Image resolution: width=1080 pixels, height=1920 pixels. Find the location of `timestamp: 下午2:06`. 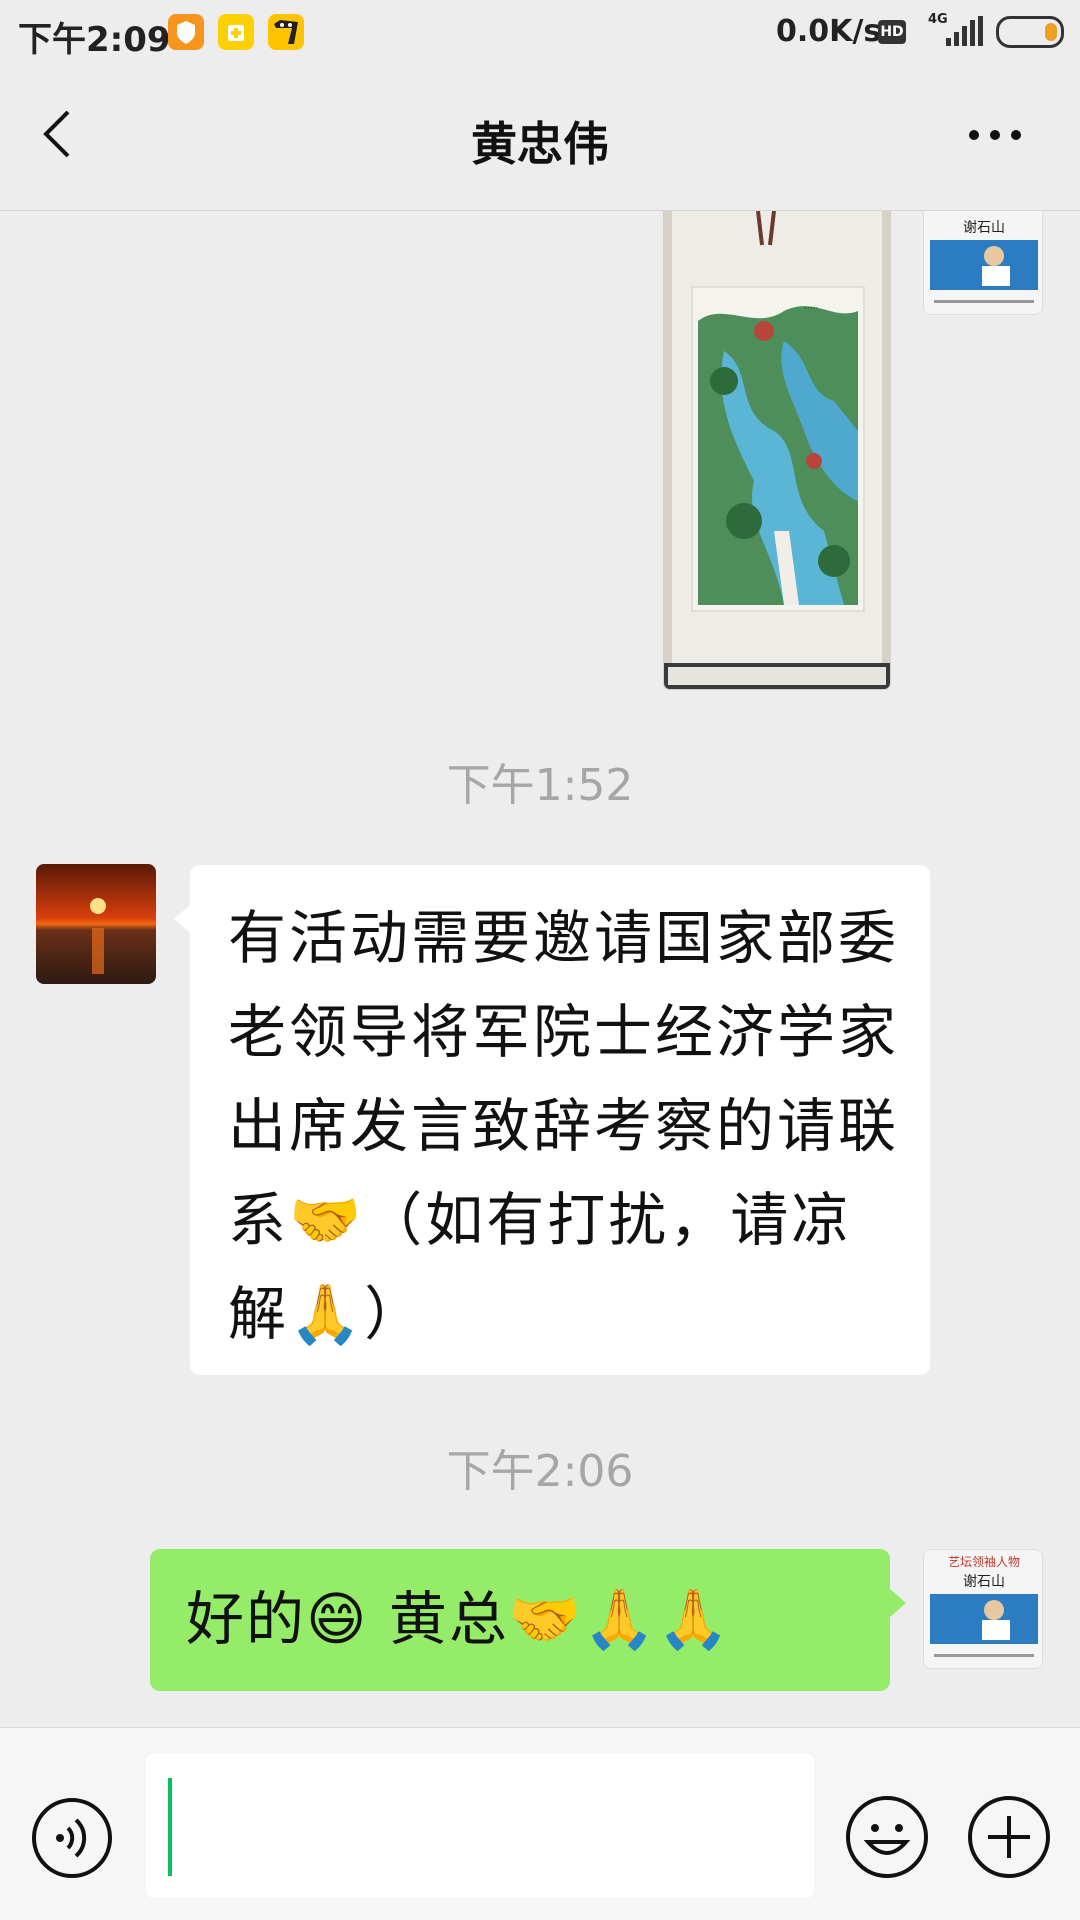

timestamp: 下午2:06 is located at coordinates (540, 1471).